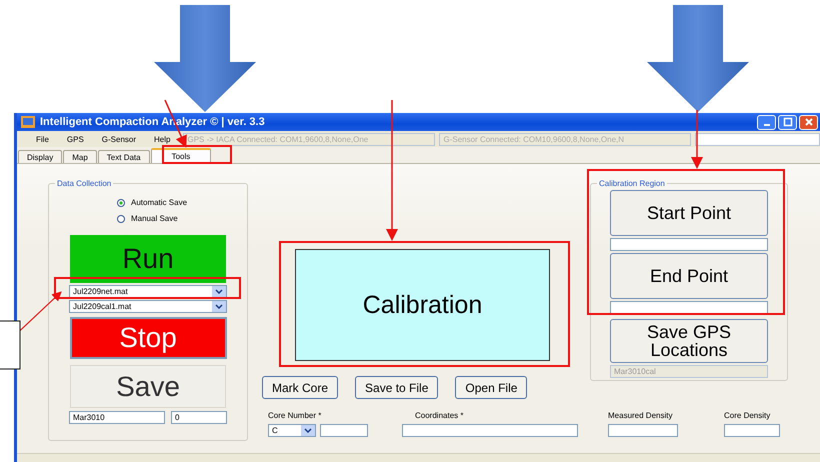 Image resolution: width=820 pixels, height=462 pixels. Describe the element at coordinates (697, 139) in the screenshot. I see `pointer-arrow` at that location.